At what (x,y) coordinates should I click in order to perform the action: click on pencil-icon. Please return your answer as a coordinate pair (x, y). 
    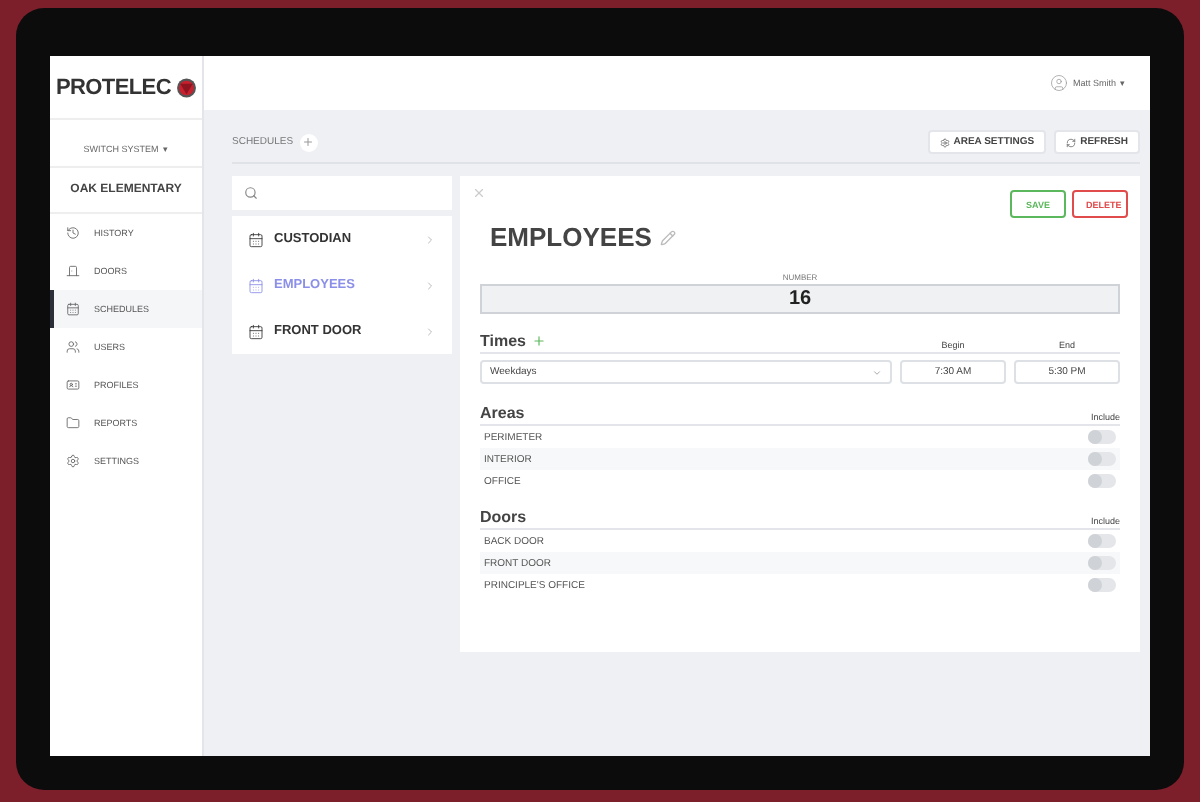
    Looking at the image, I should click on (667, 237).